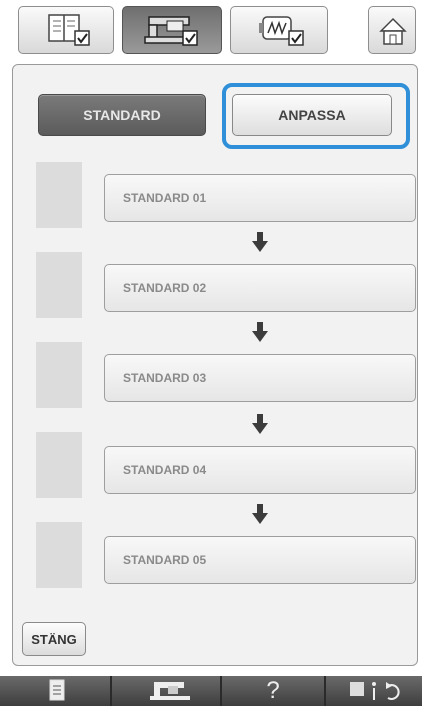 The height and width of the screenshot is (706, 422). I want to click on bottom-bar: ?, so click(211, 691).